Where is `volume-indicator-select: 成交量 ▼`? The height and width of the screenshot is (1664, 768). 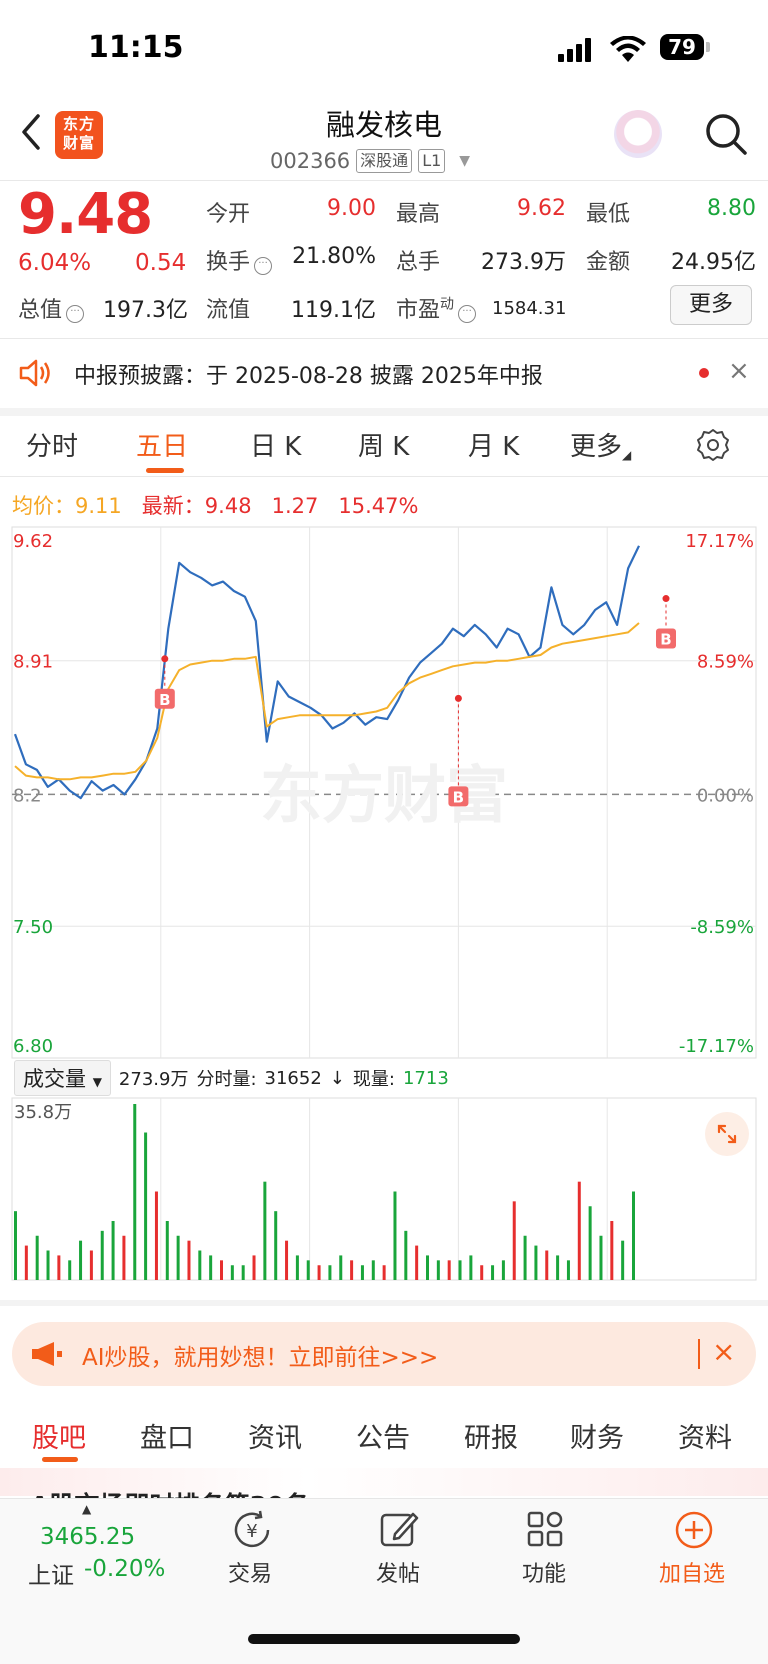
volume-indicator-select: 成交量 ▼ is located at coordinates (62, 1078).